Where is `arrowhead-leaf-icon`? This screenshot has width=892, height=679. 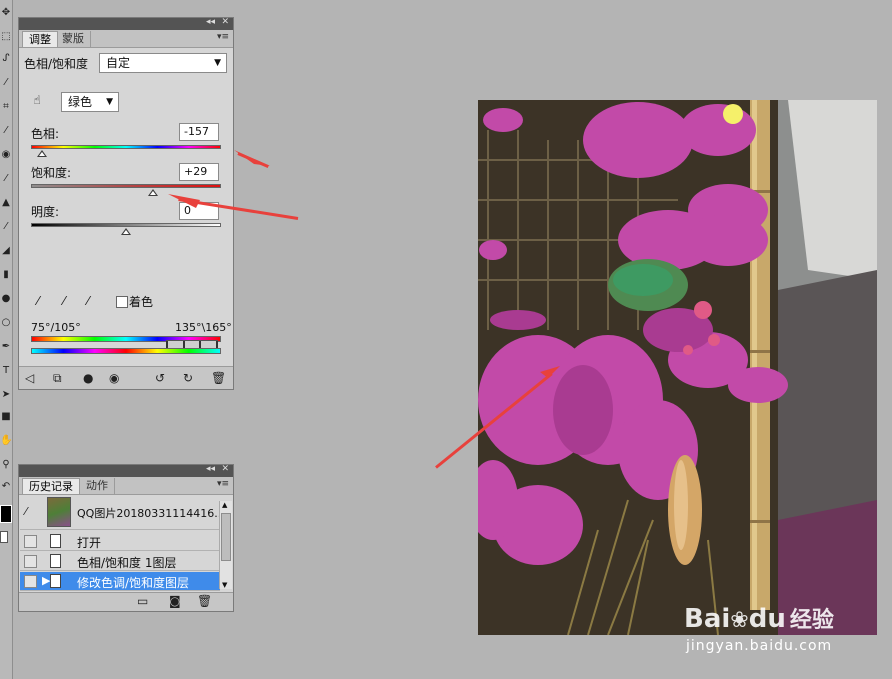 arrowhead-leaf-icon is located at coordinates (550, 372).